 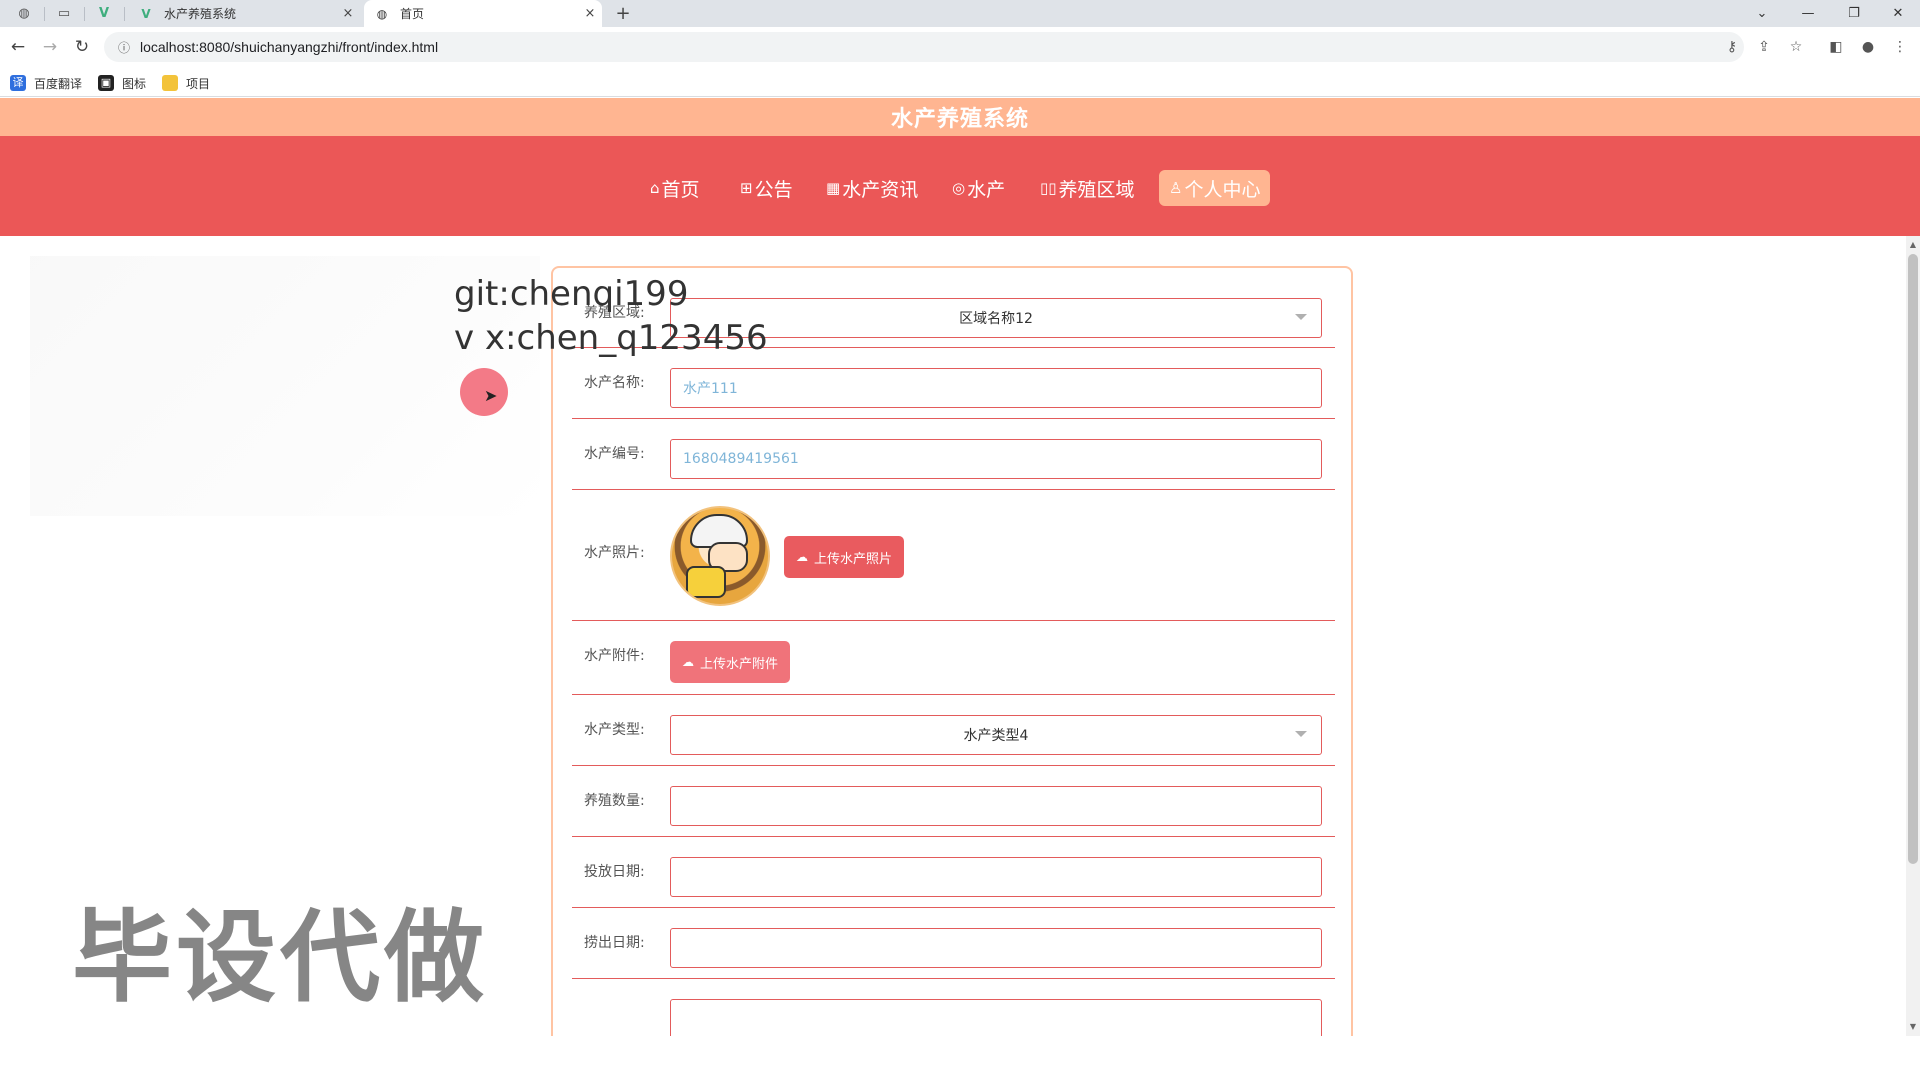 What do you see at coordinates (1913, 1027) in the screenshot?
I see `scroll-down-icon: ▼` at bounding box center [1913, 1027].